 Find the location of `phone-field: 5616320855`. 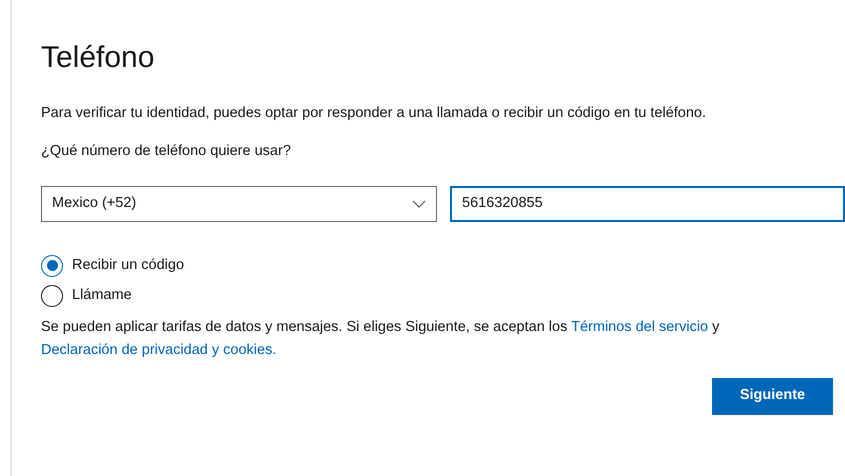

phone-field: 5616320855 is located at coordinates (647, 204).